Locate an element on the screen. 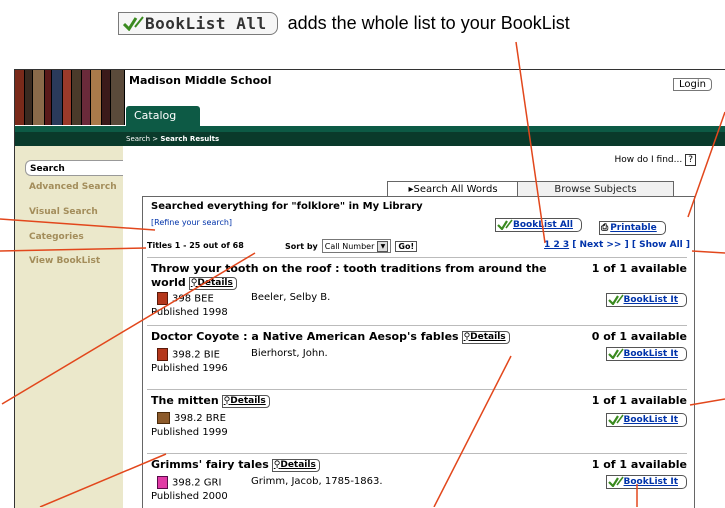 The height and width of the screenshot is (508, 725). sort-label: Sort by is located at coordinates (301, 246).